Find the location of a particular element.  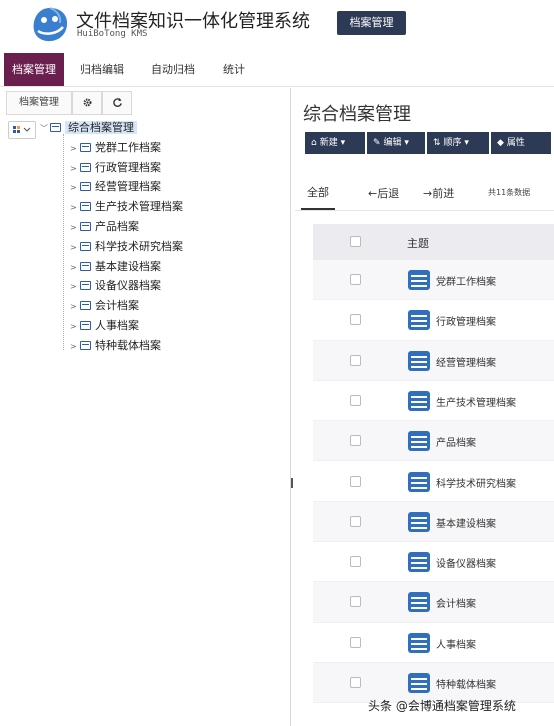

select-all-checkbox is located at coordinates (355, 241).